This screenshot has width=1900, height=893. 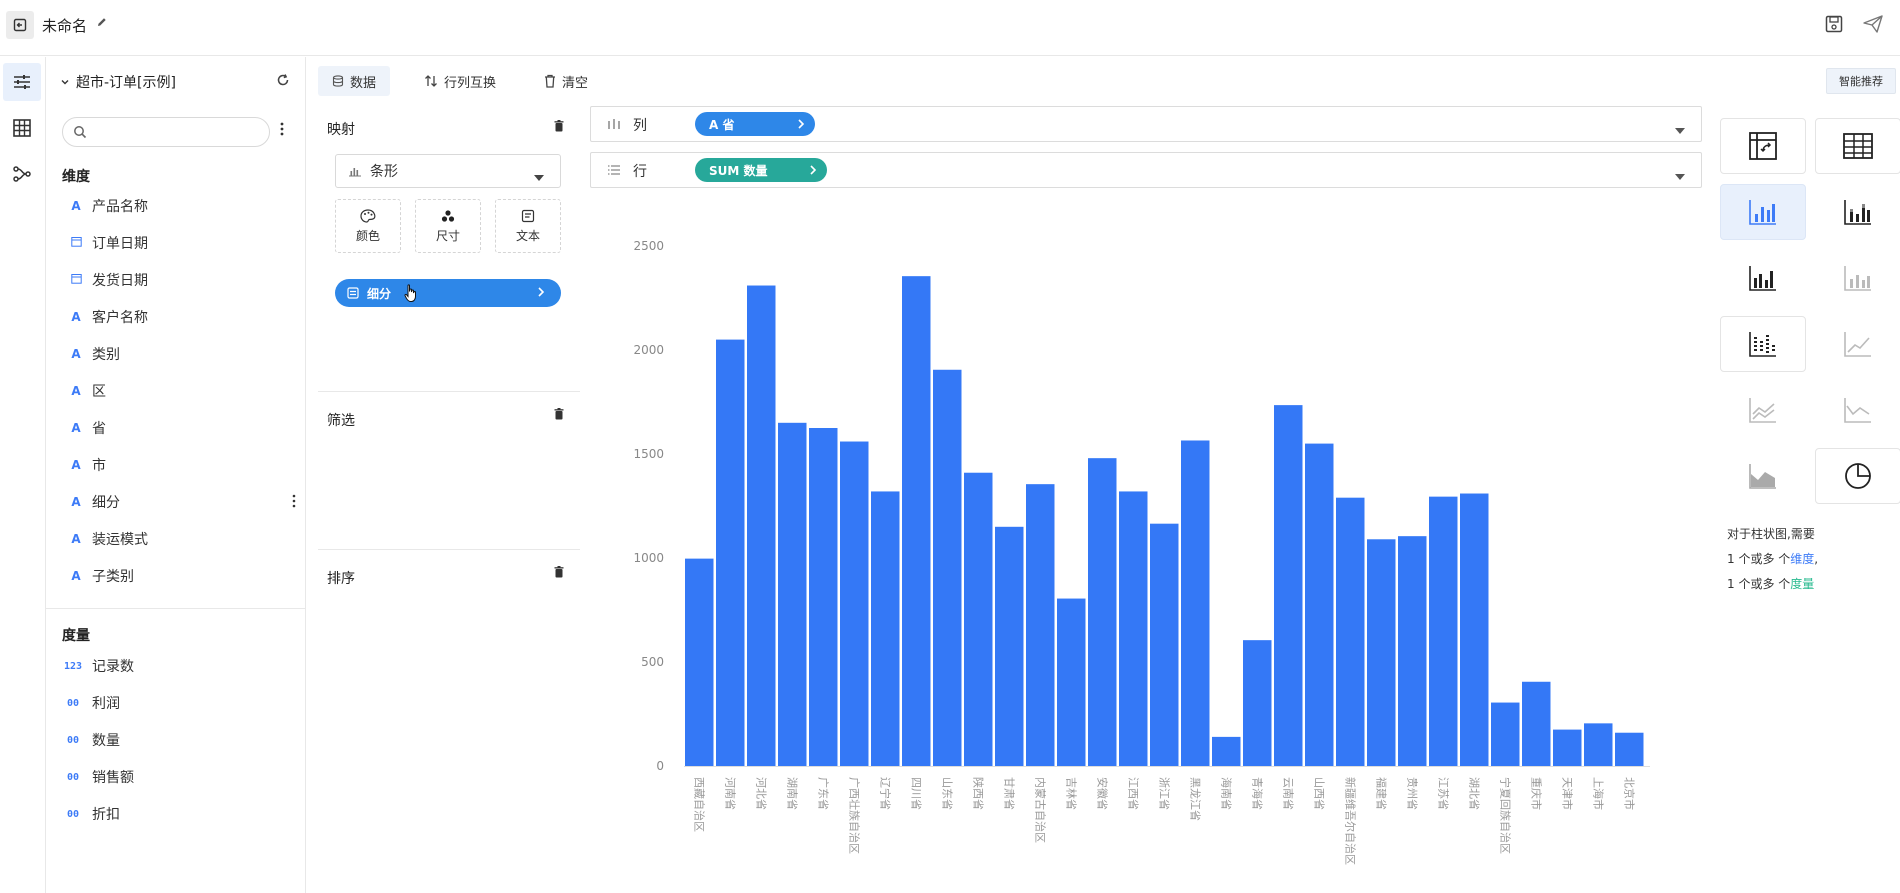 I want to click on dimension-field: A 子类别, so click(x=180, y=576).